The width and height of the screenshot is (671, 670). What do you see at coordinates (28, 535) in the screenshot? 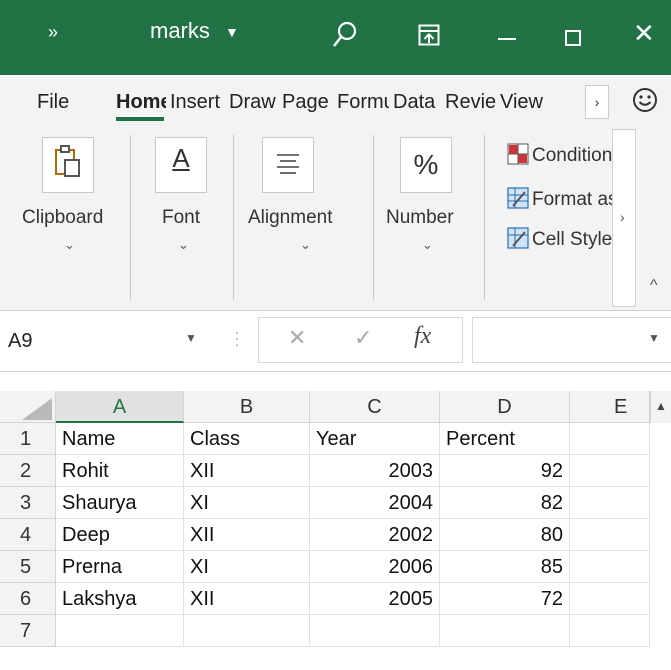
I see `row-header-4: 4` at bounding box center [28, 535].